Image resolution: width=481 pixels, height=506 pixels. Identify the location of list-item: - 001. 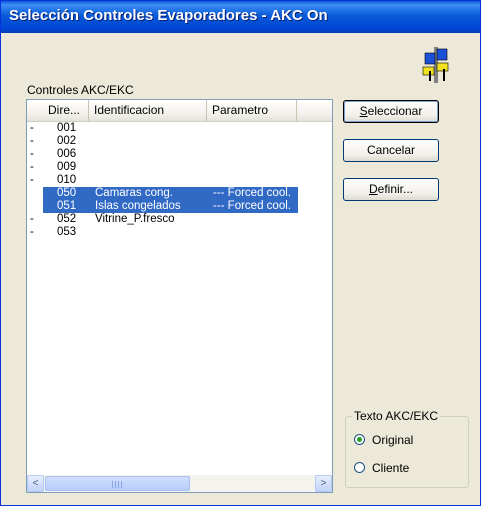
(179, 128).